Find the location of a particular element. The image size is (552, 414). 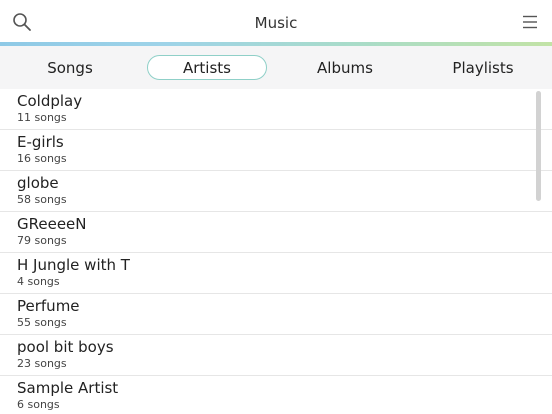

artist-name: Perfume is located at coordinates (48, 306).